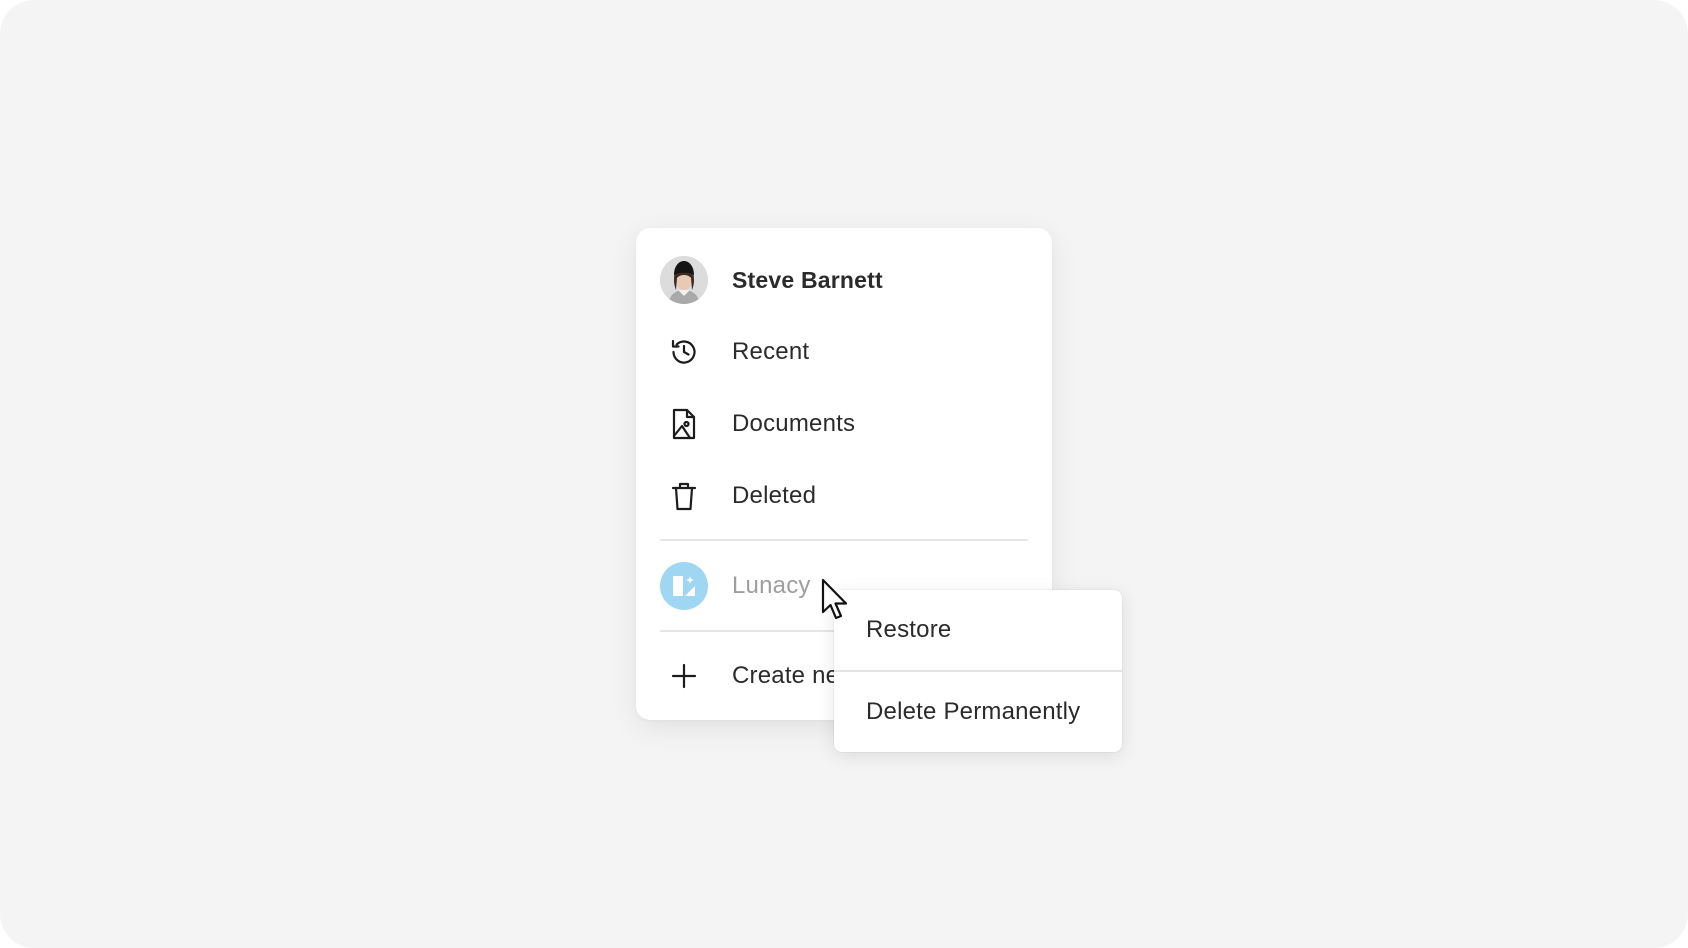 The width and height of the screenshot is (1688, 948). Describe the element at coordinates (978, 671) in the screenshot. I see `context-menu: Restore Delete Permanently` at that location.